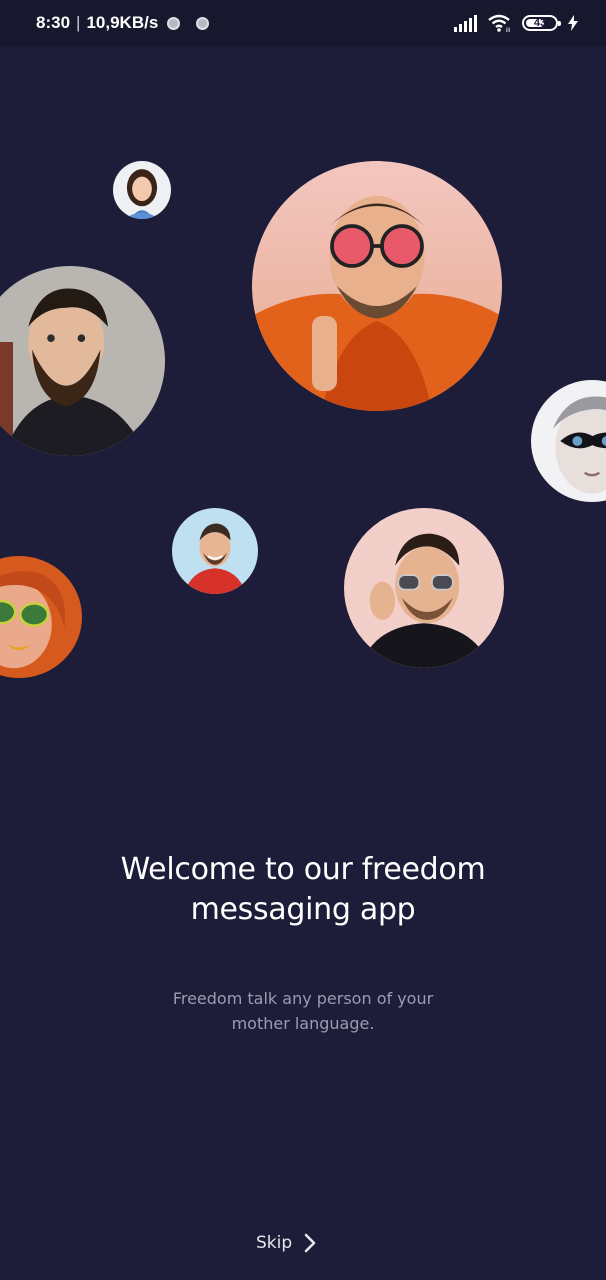 This screenshot has height=1280, width=606. I want to click on status-network-speed: 10,9KB/s, so click(122, 22).